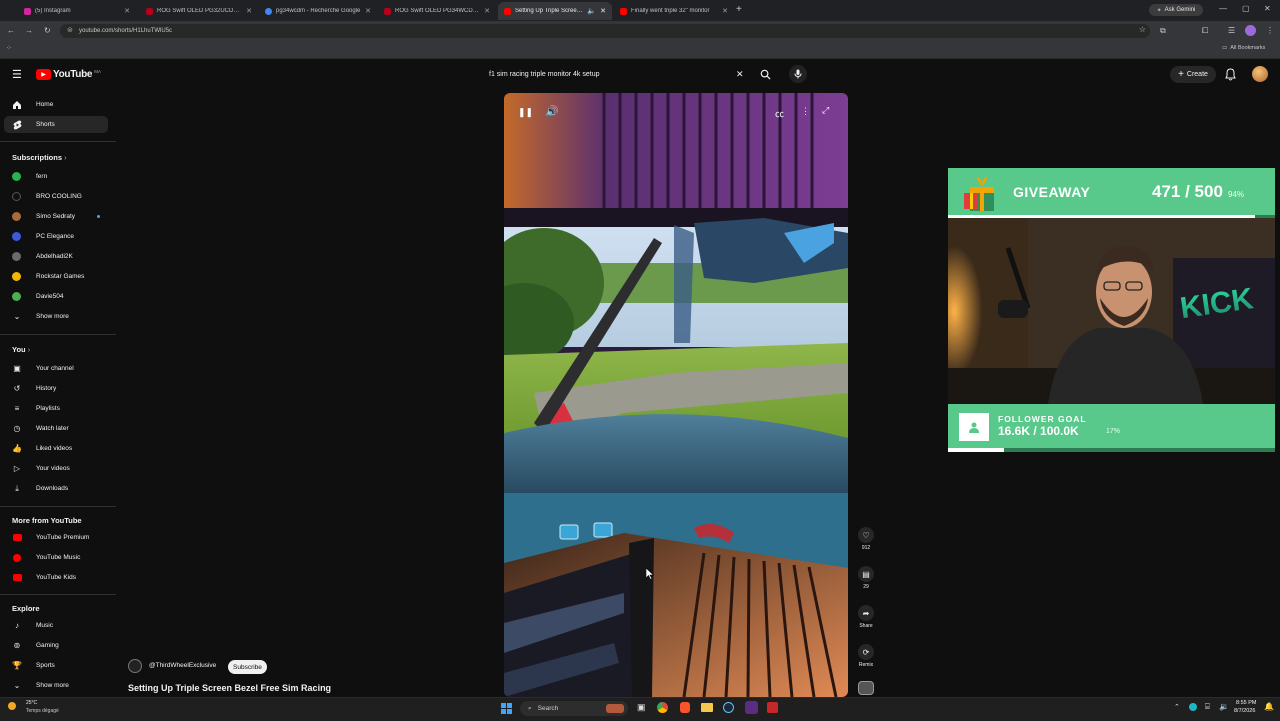 The height and width of the screenshot is (721, 1280). I want to click on fullscreen-button: ⤢, so click(825, 110).